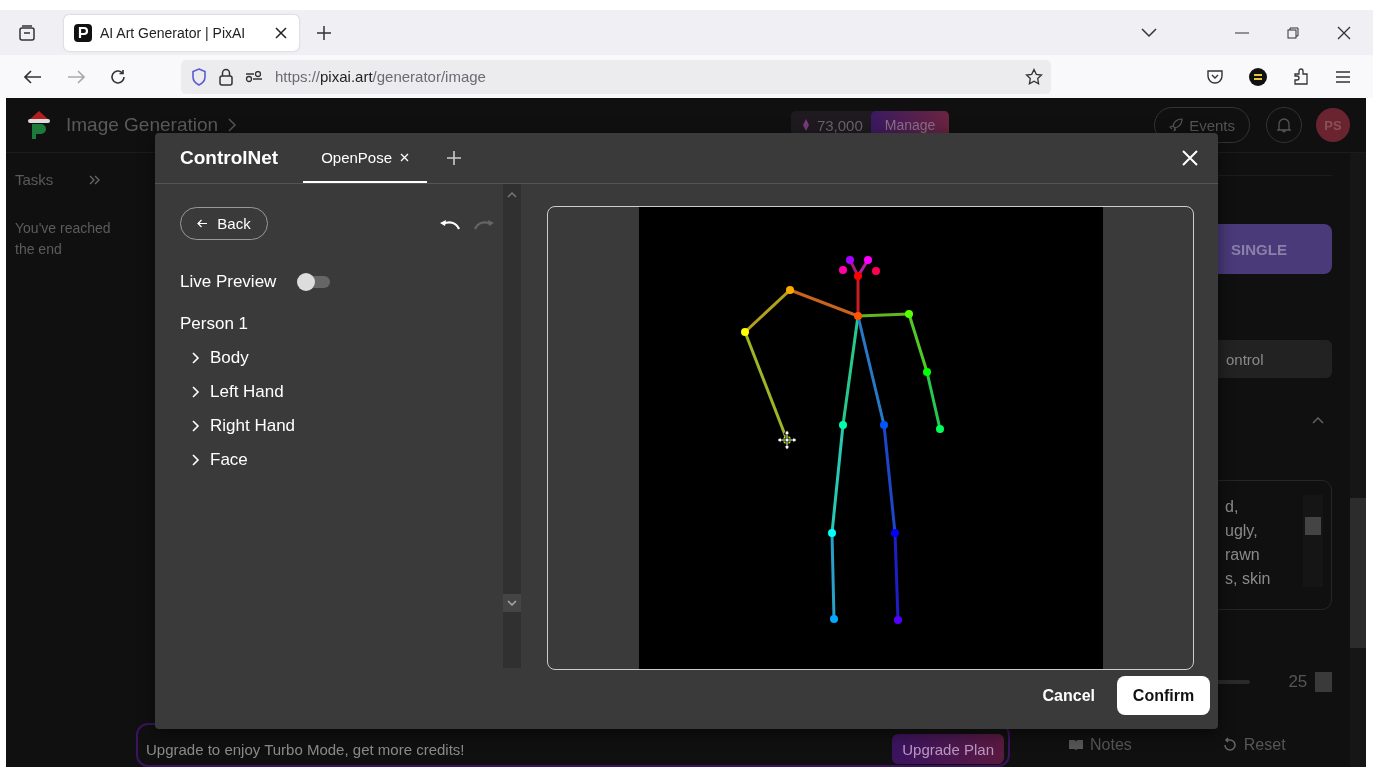  I want to click on expand-double-chevron-icon, so click(95, 179).